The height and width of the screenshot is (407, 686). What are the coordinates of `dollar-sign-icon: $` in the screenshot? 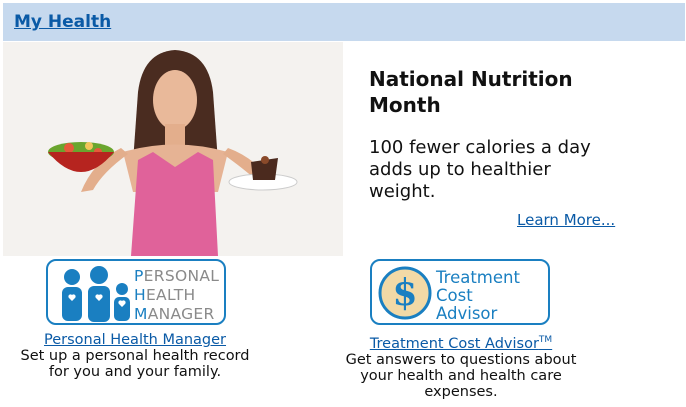 It's located at (405, 293).